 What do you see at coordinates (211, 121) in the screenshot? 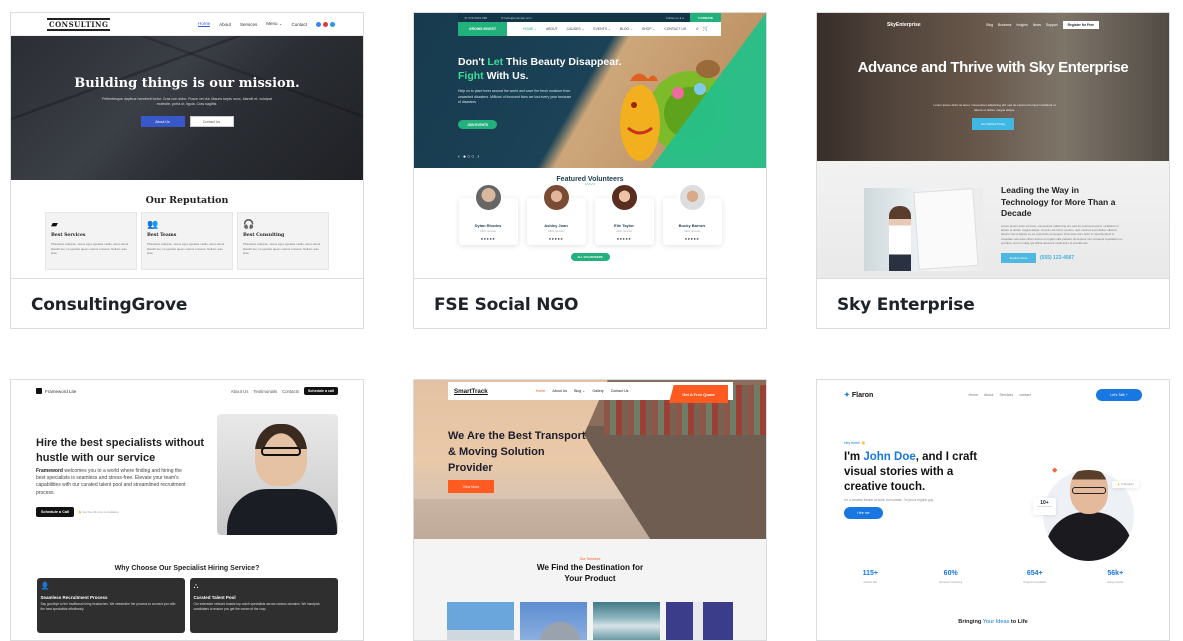
I see `preview-contact-button: Contact Us` at bounding box center [211, 121].